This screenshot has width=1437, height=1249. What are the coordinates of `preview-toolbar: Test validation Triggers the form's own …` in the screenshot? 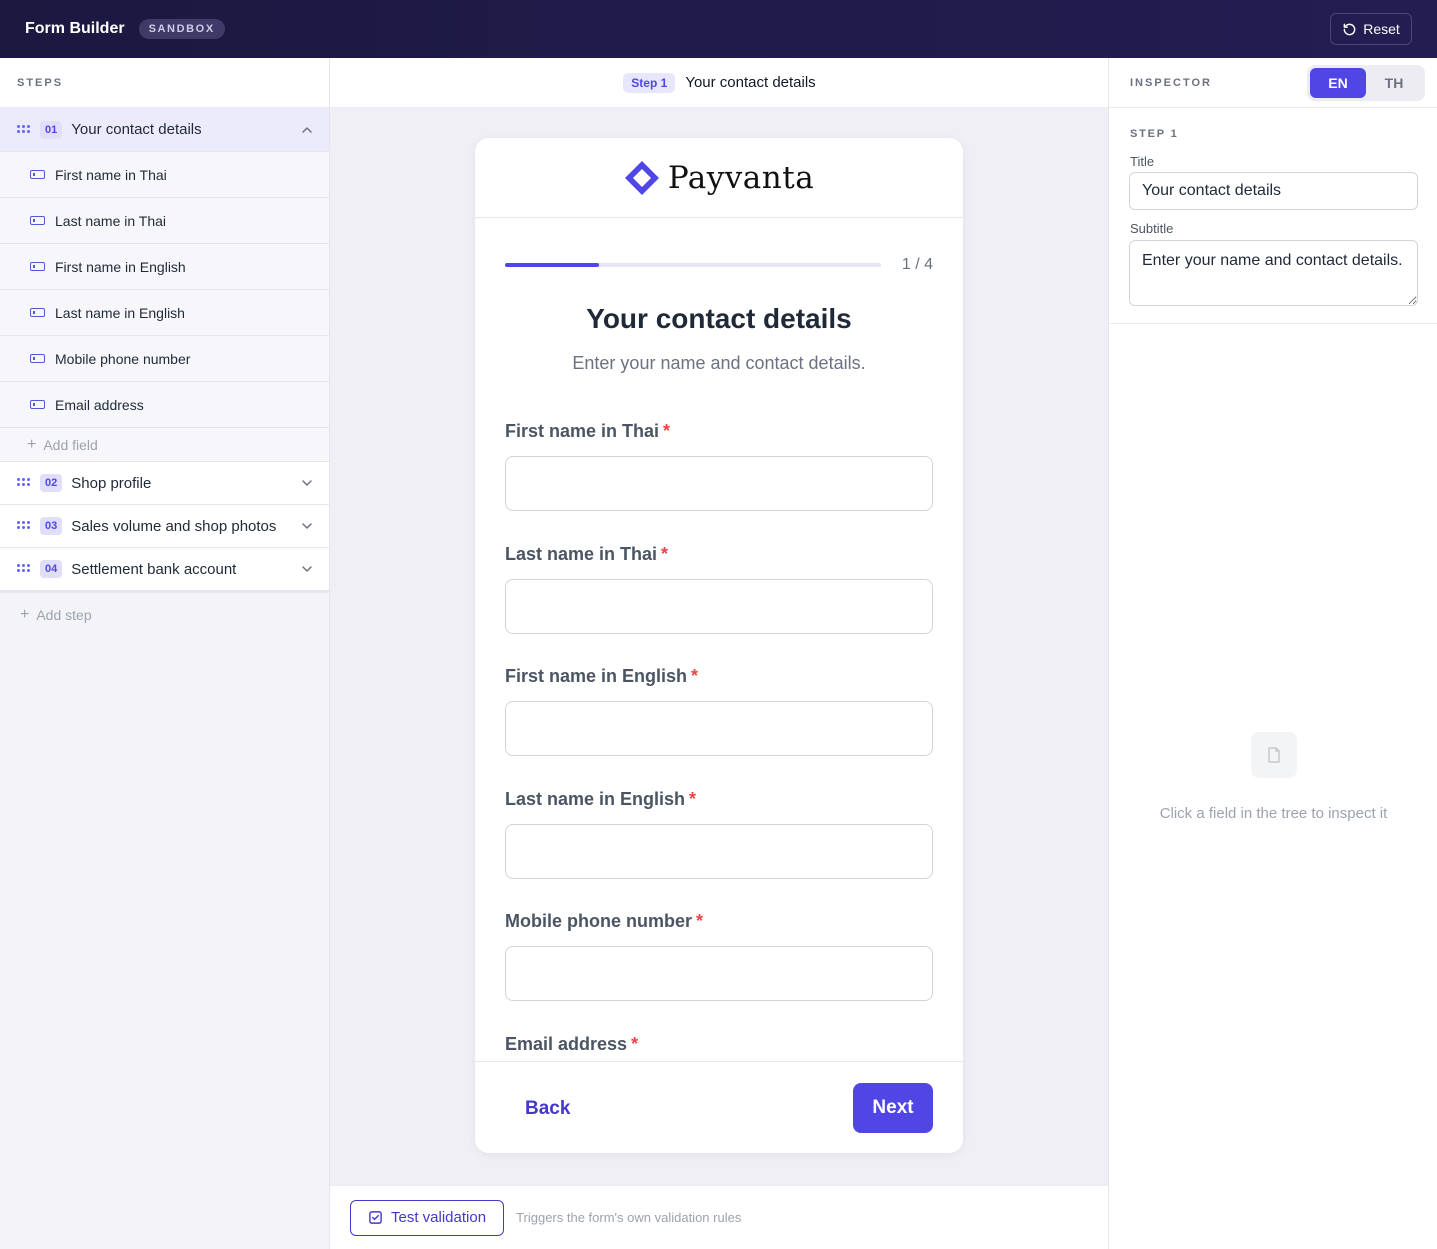 It's located at (719, 1217).